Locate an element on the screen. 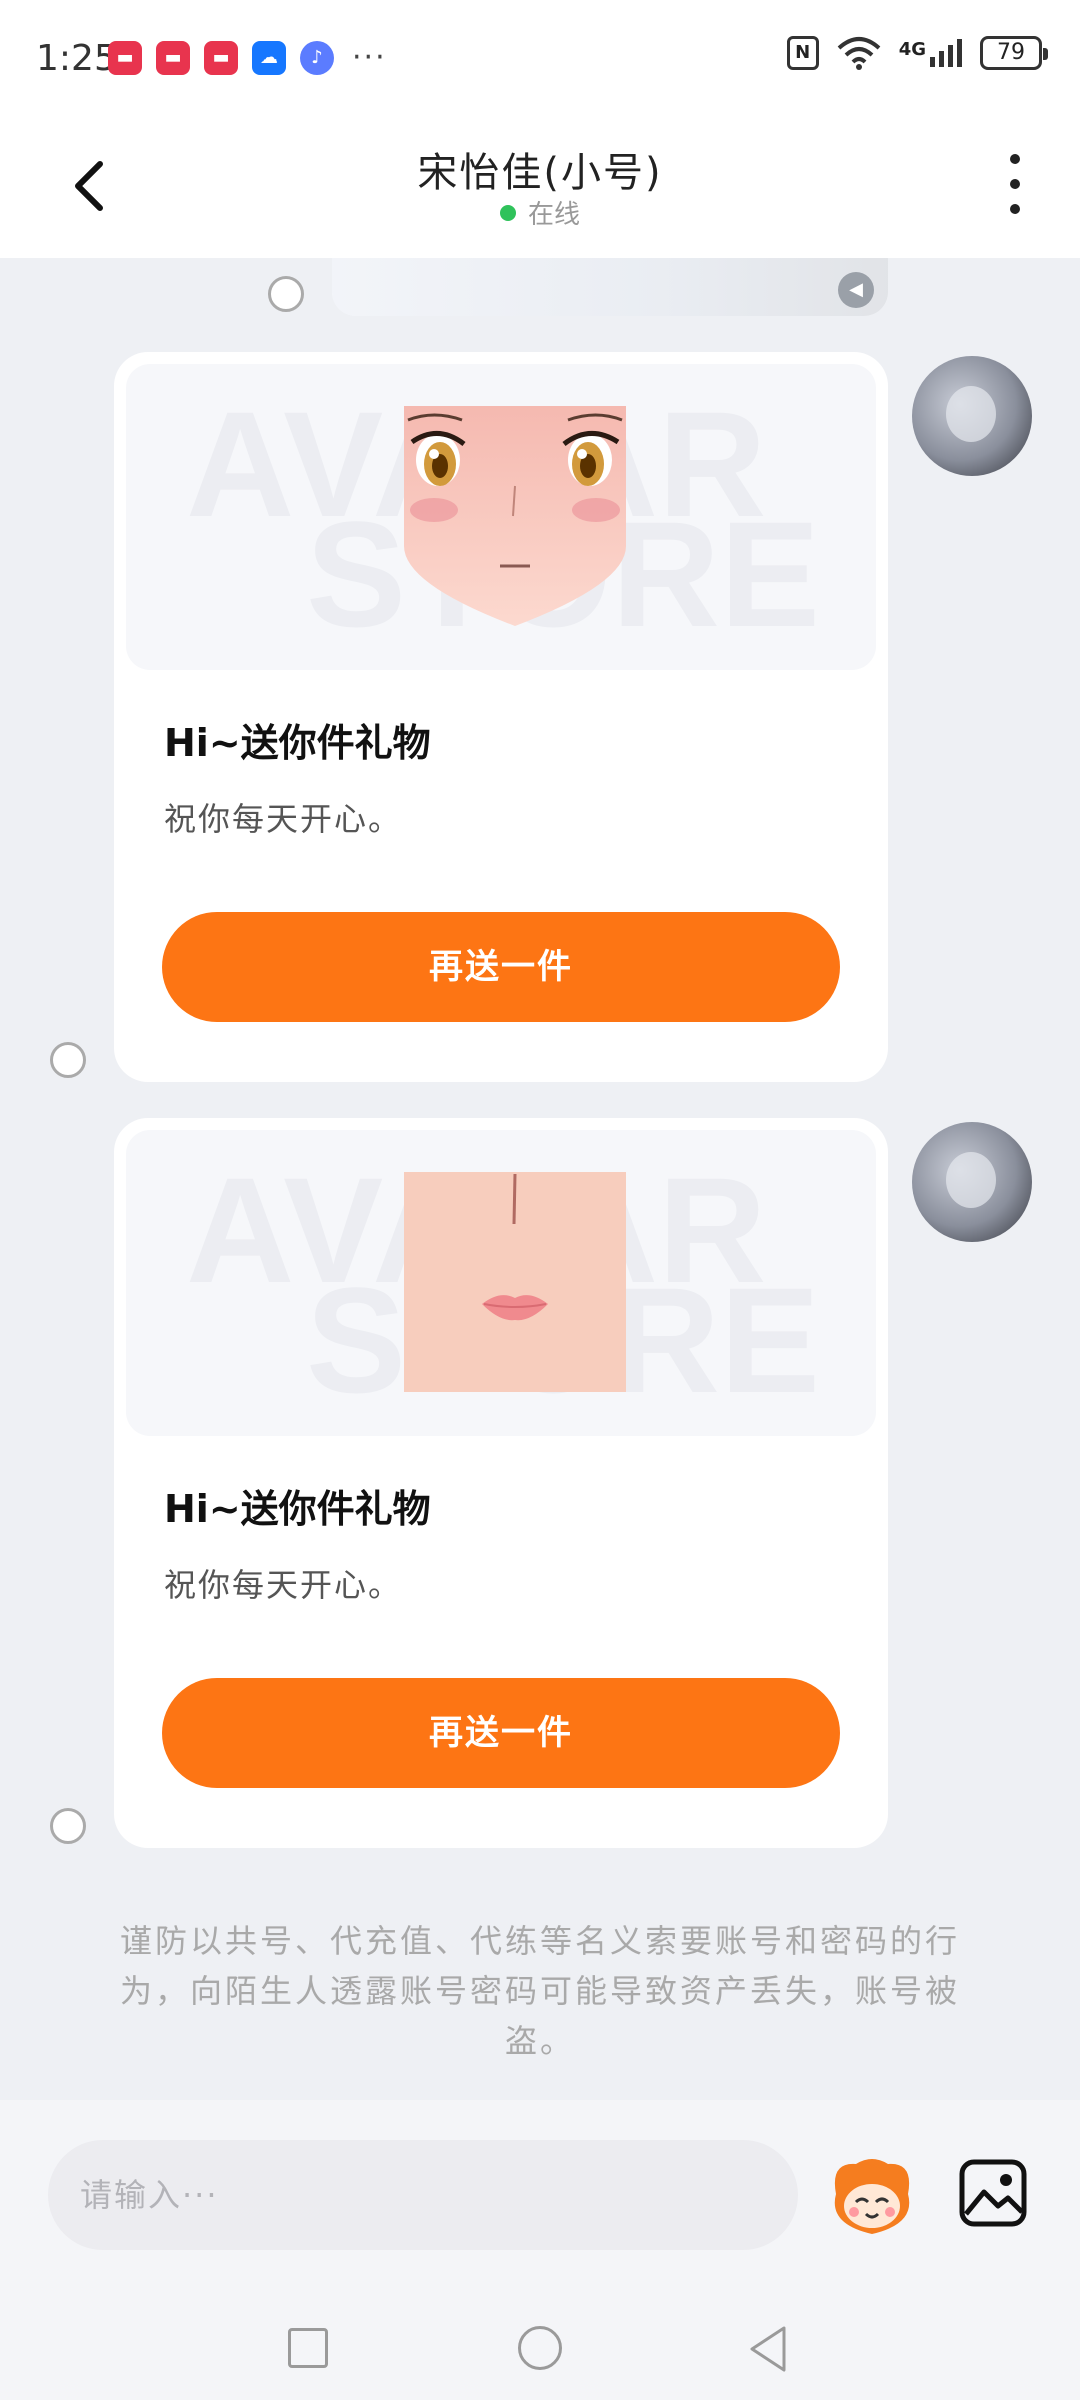  status-time: 1:25 is located at coordinates (76, 58).